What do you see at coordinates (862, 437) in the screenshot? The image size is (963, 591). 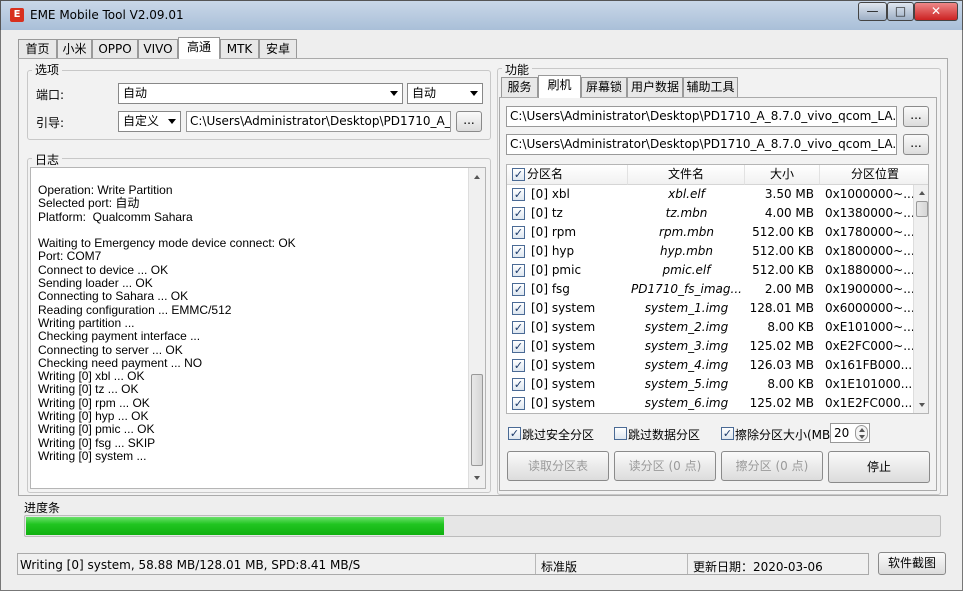 I see `spinner-down-icon` at bounding box center [862, 437].